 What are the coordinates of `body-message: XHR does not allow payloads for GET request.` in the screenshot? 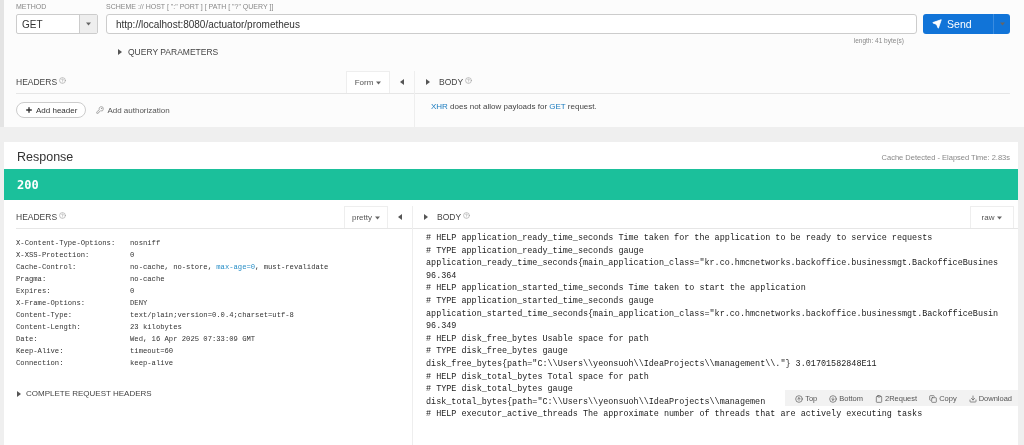 It's located at (514, 106).